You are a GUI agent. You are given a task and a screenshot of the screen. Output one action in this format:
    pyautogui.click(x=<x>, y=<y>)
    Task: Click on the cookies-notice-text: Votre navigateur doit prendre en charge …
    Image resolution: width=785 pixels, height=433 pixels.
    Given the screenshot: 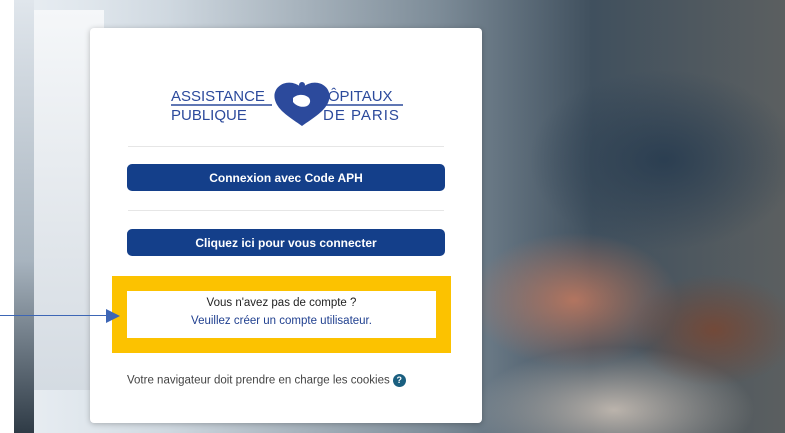 What is the action you would take?
    pyautogui.click(x=258, y=380)
    